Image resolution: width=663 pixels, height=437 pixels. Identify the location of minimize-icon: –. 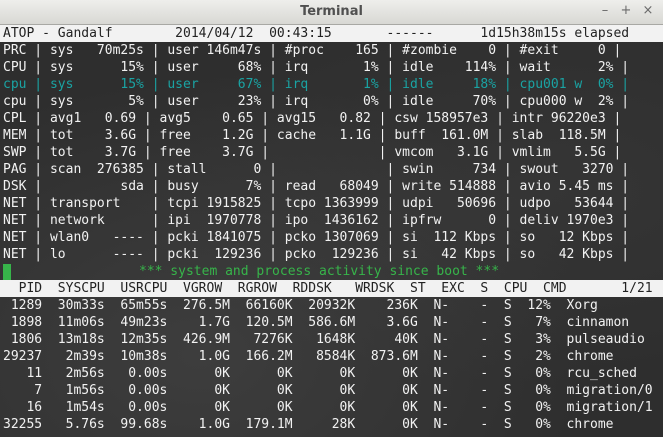
(605, 11).